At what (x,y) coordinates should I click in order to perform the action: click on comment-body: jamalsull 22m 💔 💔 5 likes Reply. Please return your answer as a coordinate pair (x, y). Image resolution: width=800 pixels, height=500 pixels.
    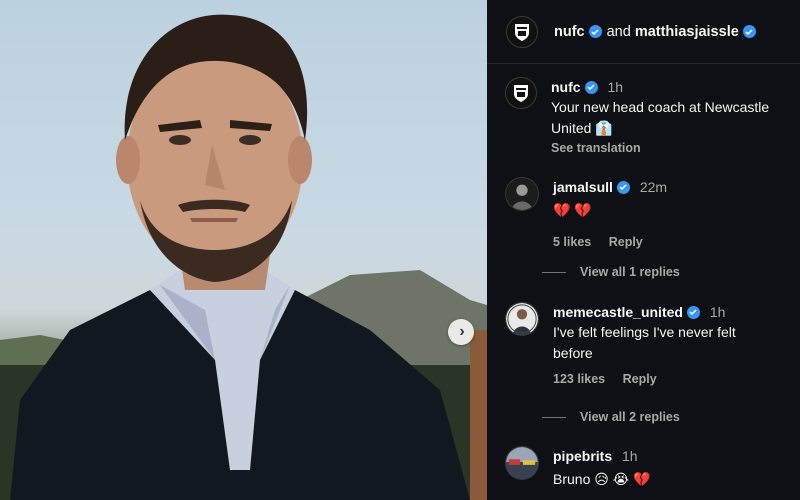
    Looking at the image, I should click on (610, 213).